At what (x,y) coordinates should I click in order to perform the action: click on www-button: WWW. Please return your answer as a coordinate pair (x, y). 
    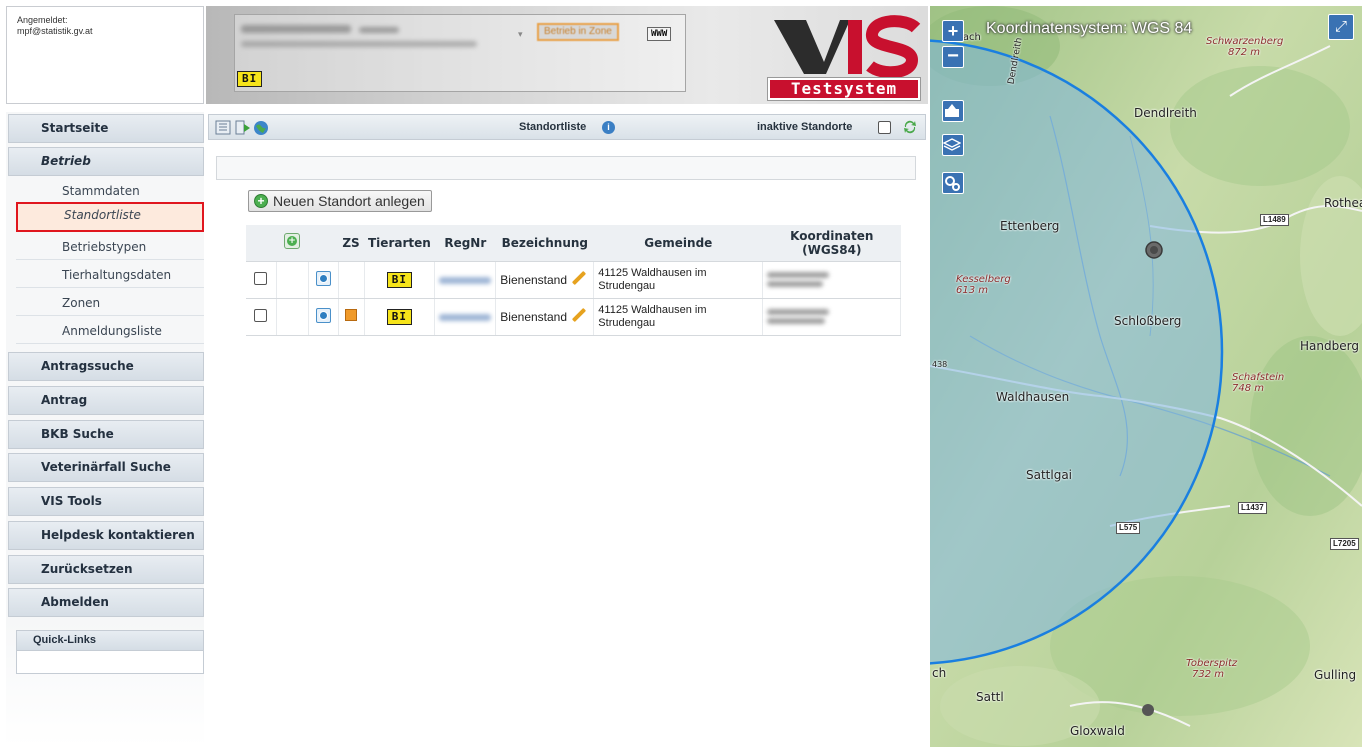
    Looking at the image, I should click on (659, 34).